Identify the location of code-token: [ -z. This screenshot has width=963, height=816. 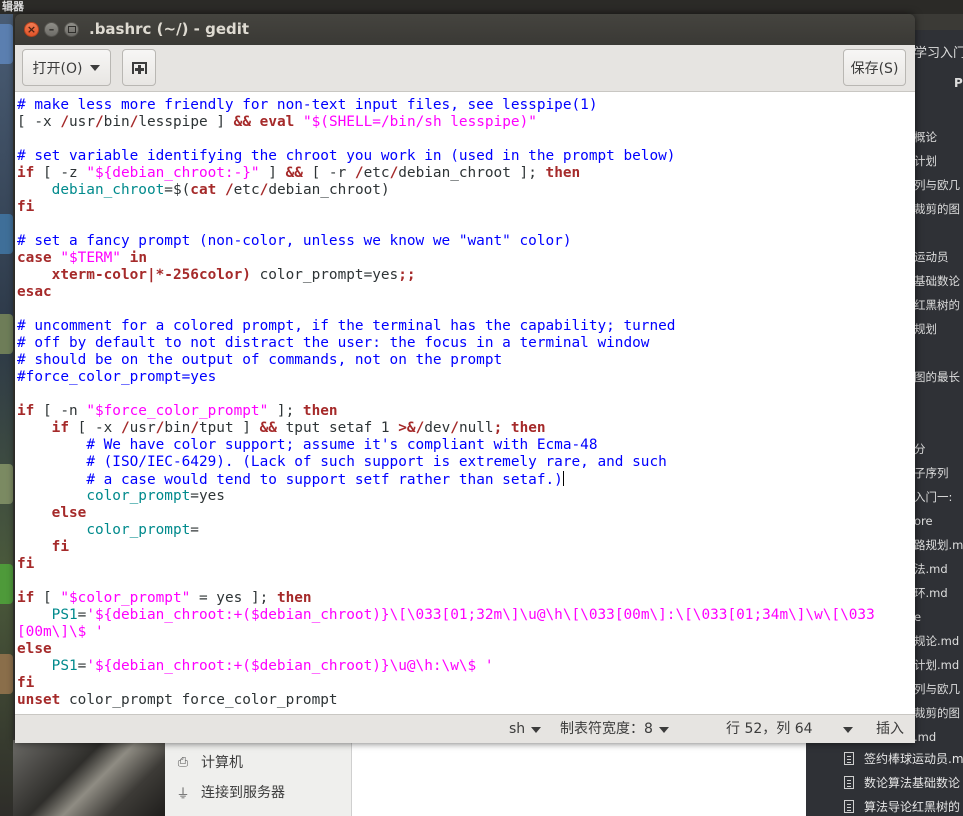
(60, 173).